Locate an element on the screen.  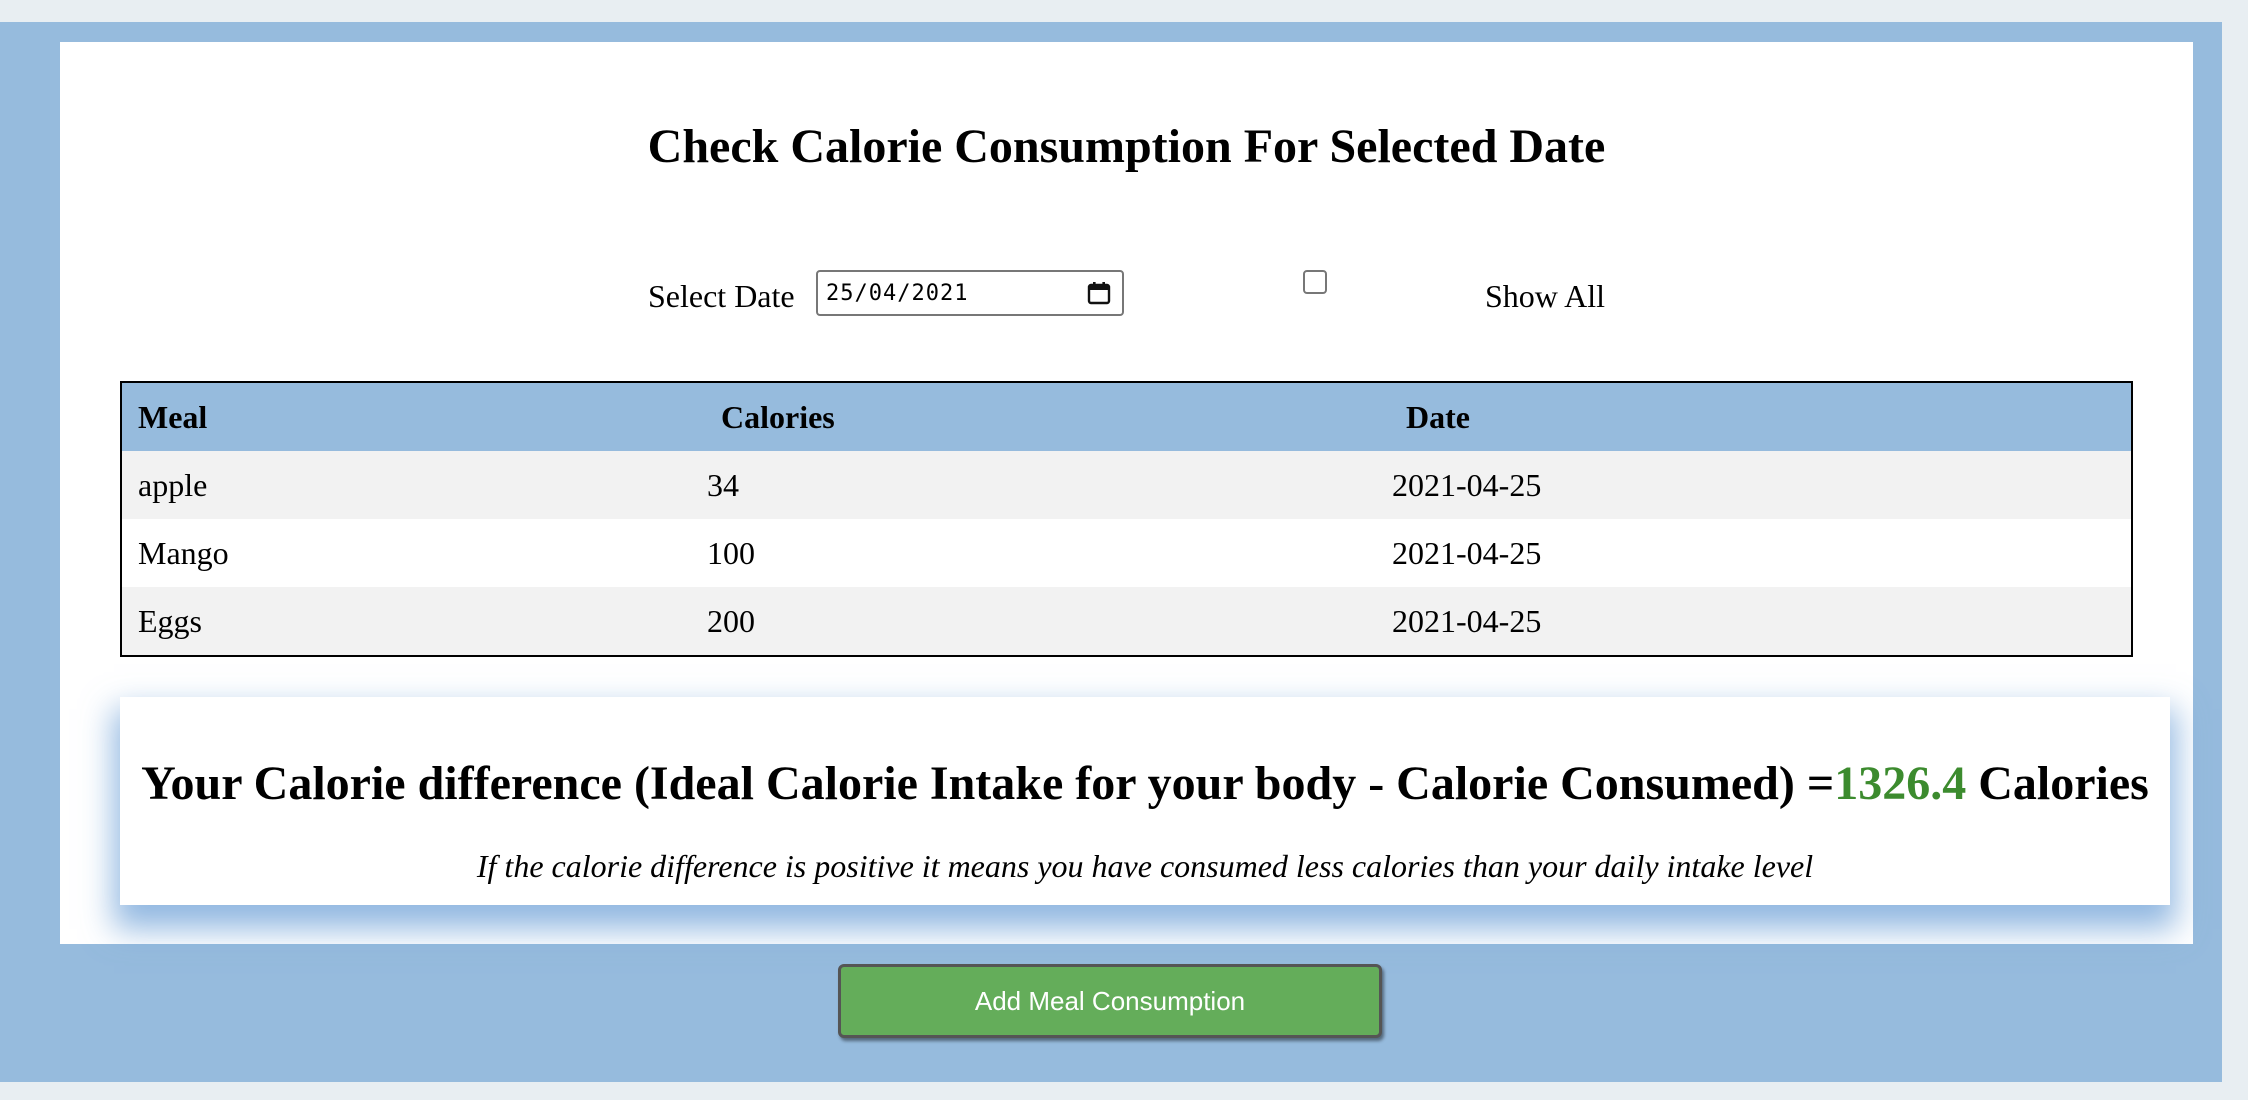
date-filter-row: Select Date 25/04/2021 Show All is located at coordinates (1126, 295).